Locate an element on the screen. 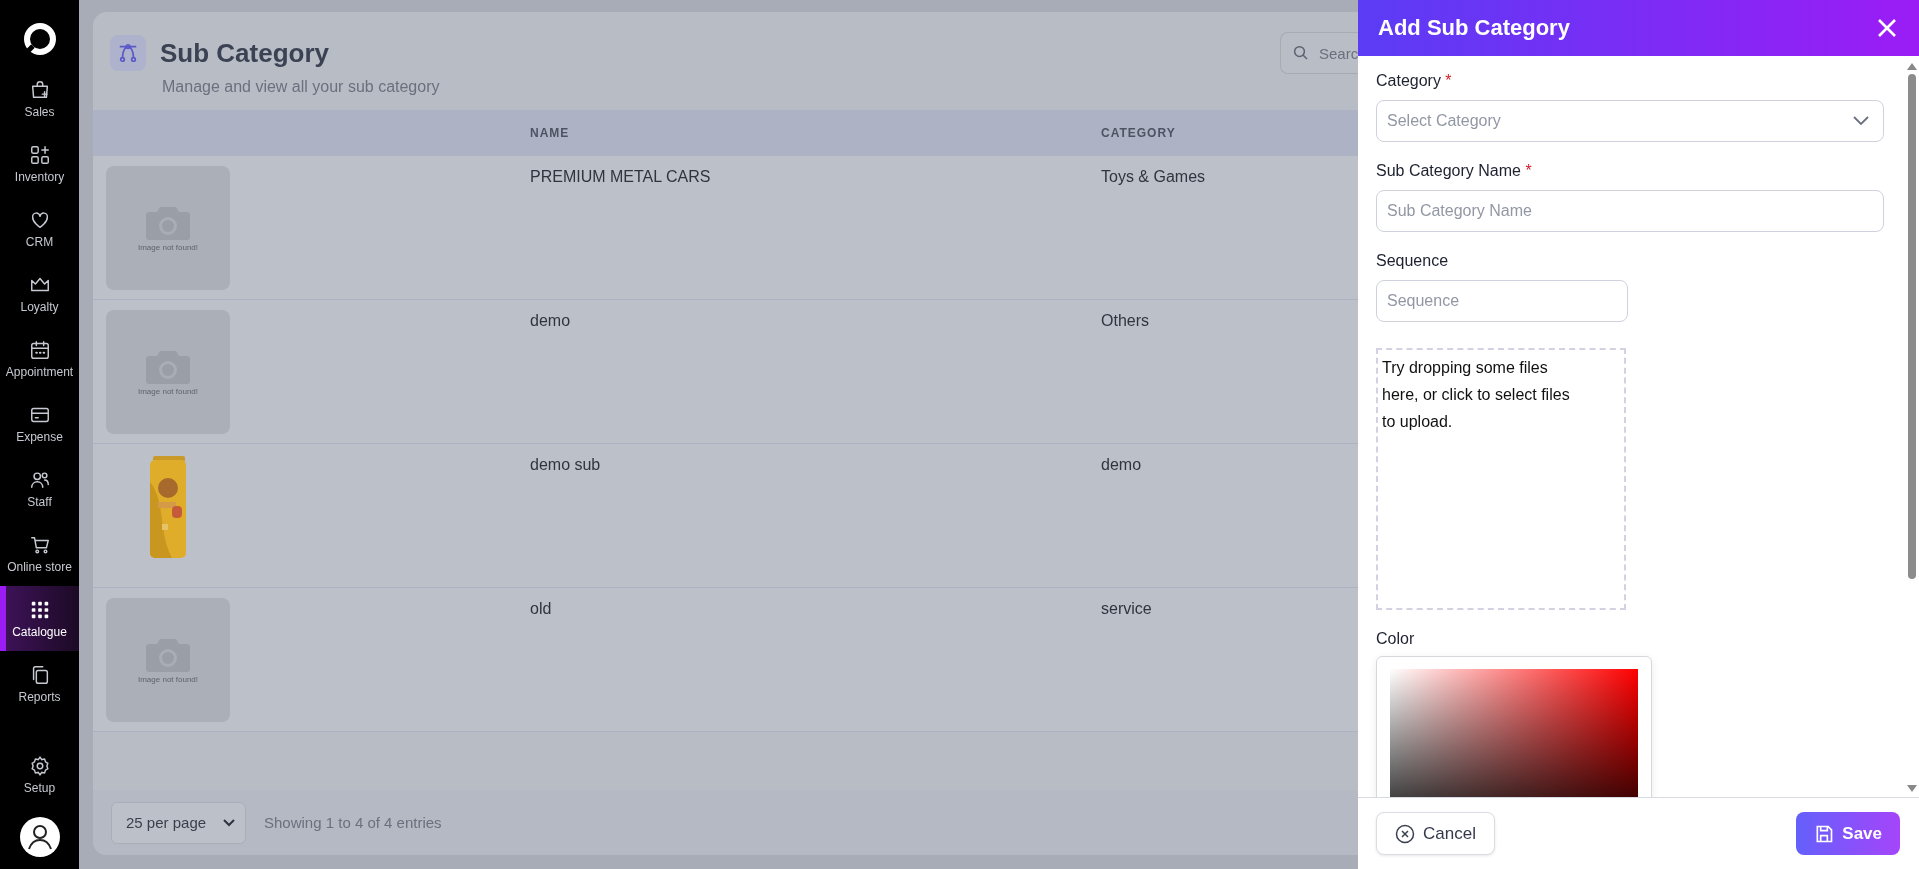 This screenshot has width=1919, height=869. table-cell-text: demo sub is located at coordinates (566, 465).